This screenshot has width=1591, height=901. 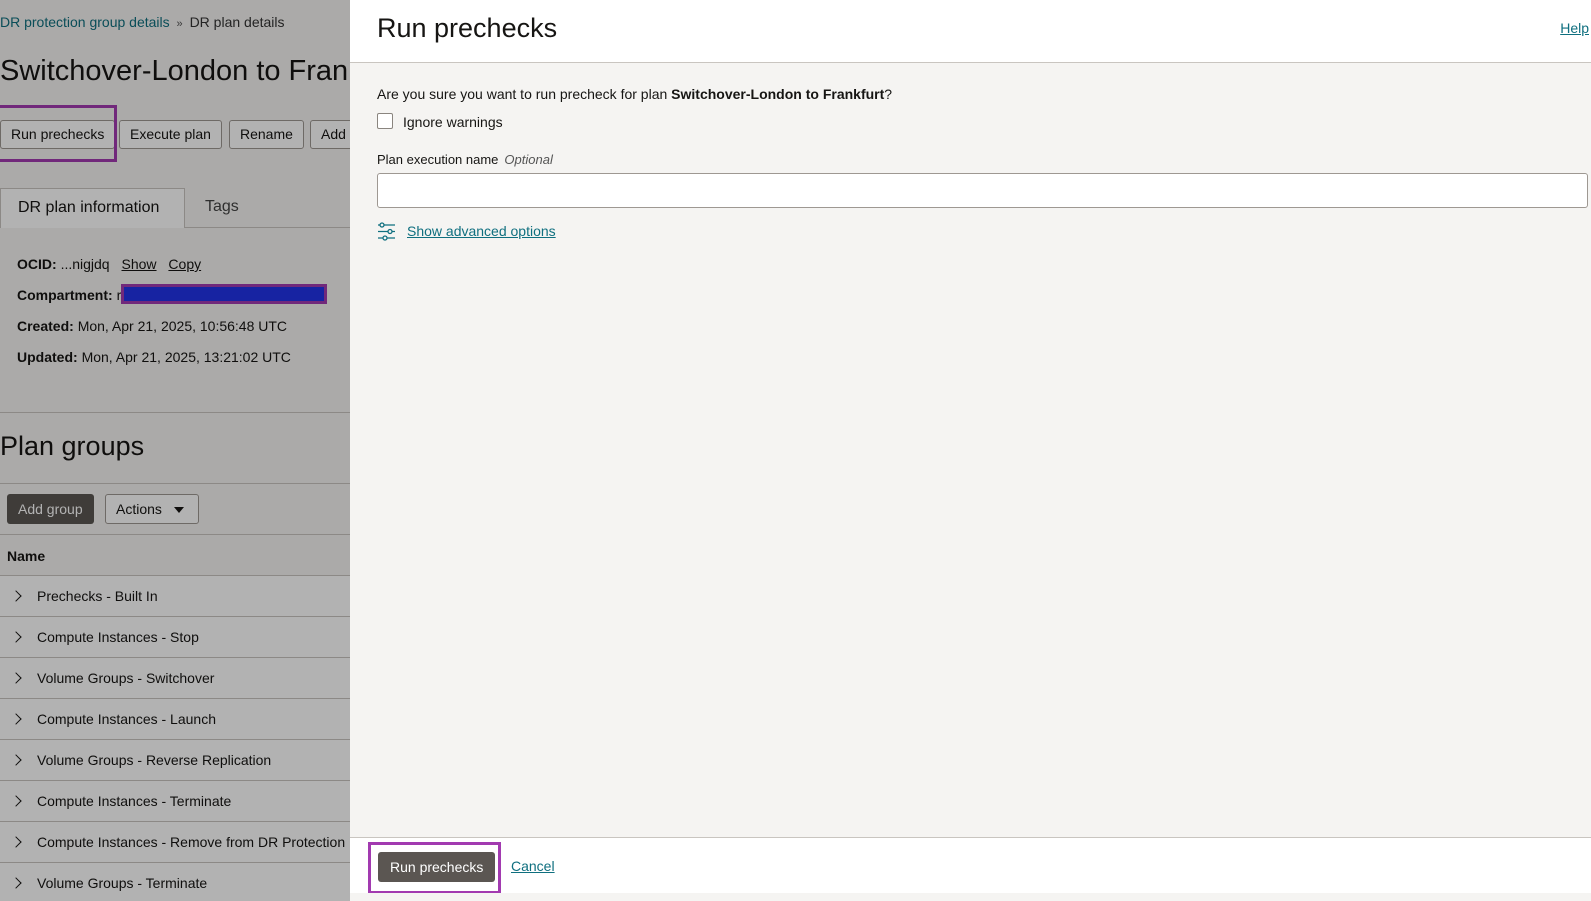 I want to click on table-row: Volume Groups - Reverse Replication, so click(x=175, y=760).